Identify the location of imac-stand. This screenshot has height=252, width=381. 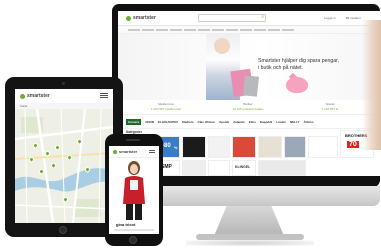
(249, 221).